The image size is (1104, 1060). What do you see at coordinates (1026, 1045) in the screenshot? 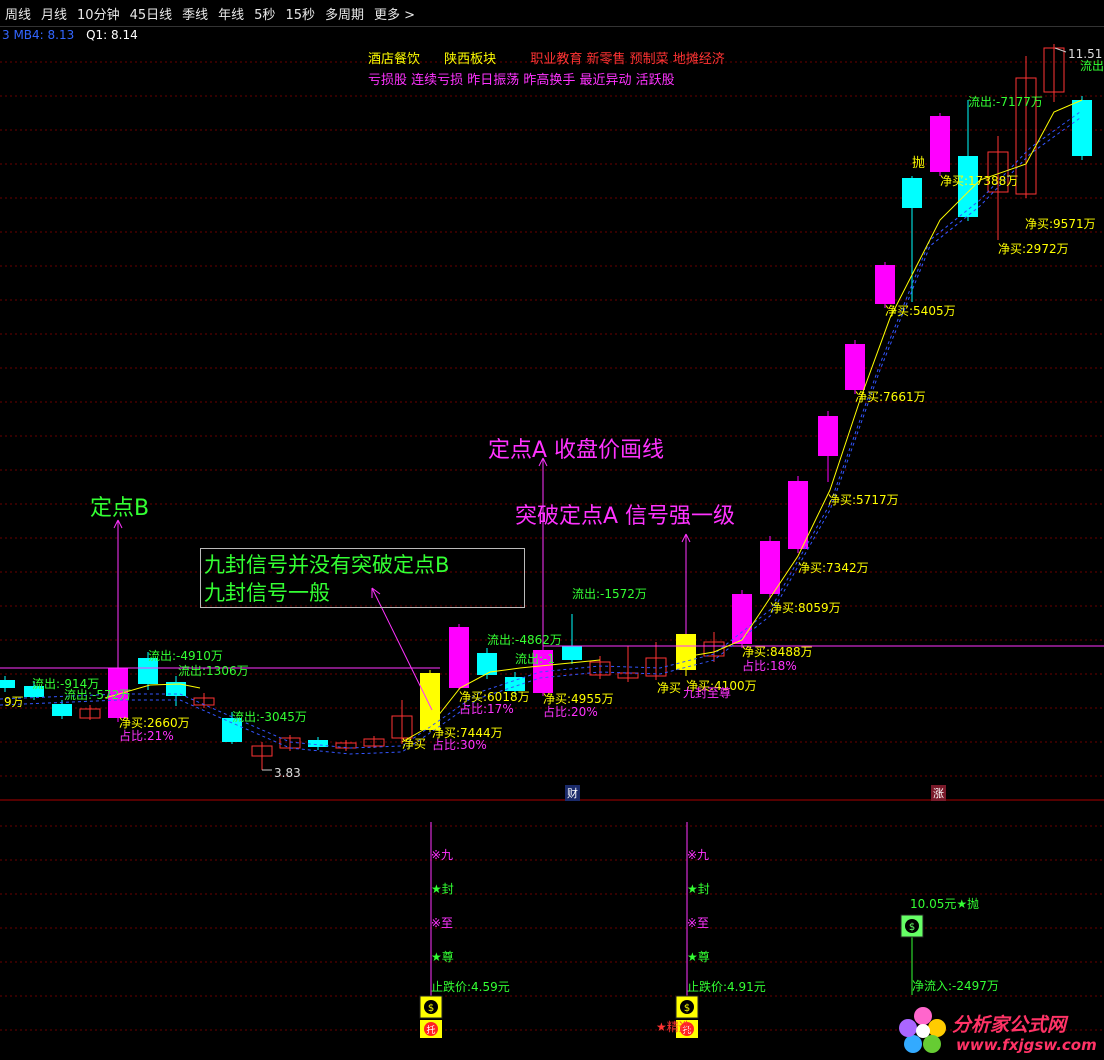
I see `watermark-url: www.fxjgsw.com` at bounding box center [1026, 1045].